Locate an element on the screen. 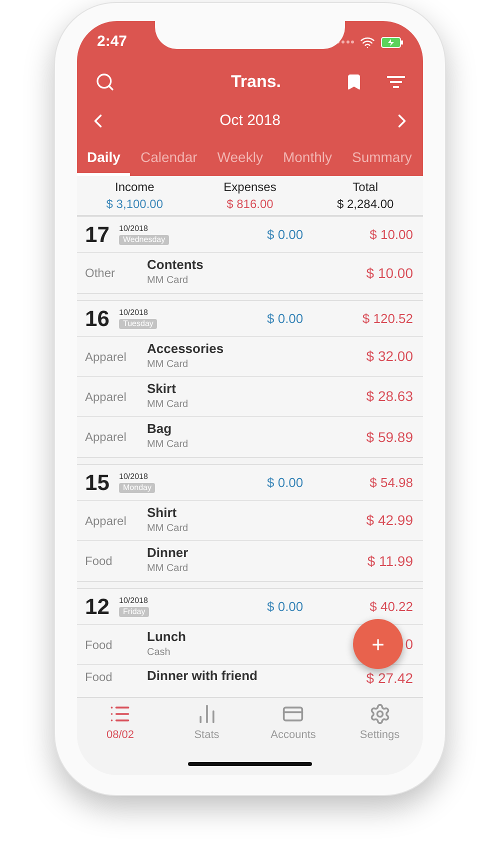 Image resolution: width=500 pixels, height=850 pixels. battery-icon is located at coordinates (392, 42).